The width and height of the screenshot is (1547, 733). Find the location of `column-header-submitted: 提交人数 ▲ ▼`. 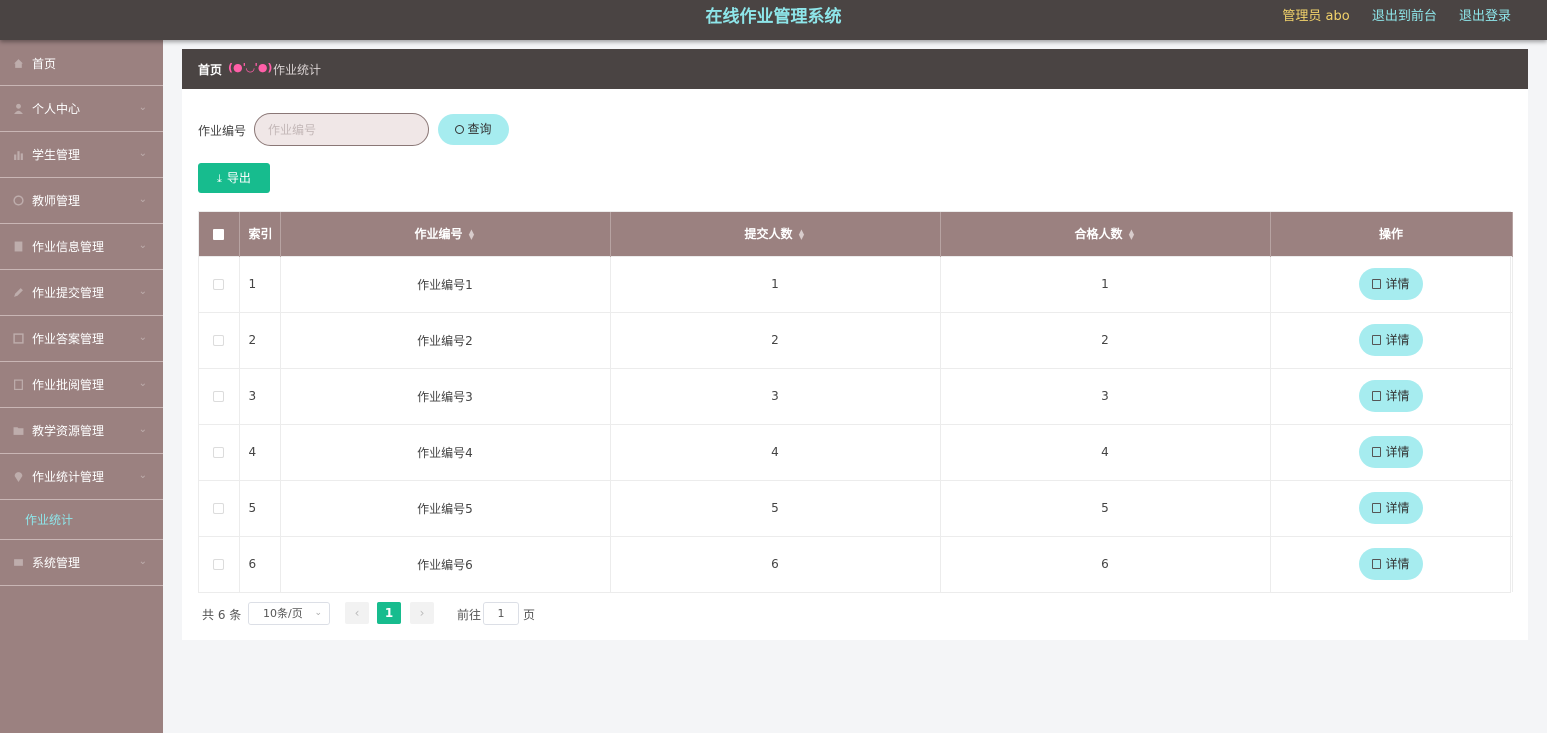

column-header-submitted: 提交人数 ▲ ▼ is located at coordinates (775, 234).